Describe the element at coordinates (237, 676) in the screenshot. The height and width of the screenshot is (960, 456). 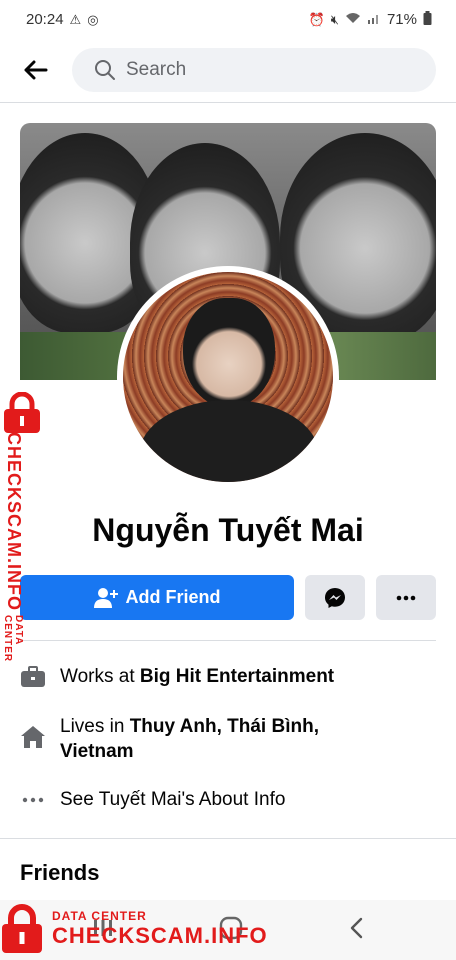
I see `work-place: Big Hit Entertainment` at that location.